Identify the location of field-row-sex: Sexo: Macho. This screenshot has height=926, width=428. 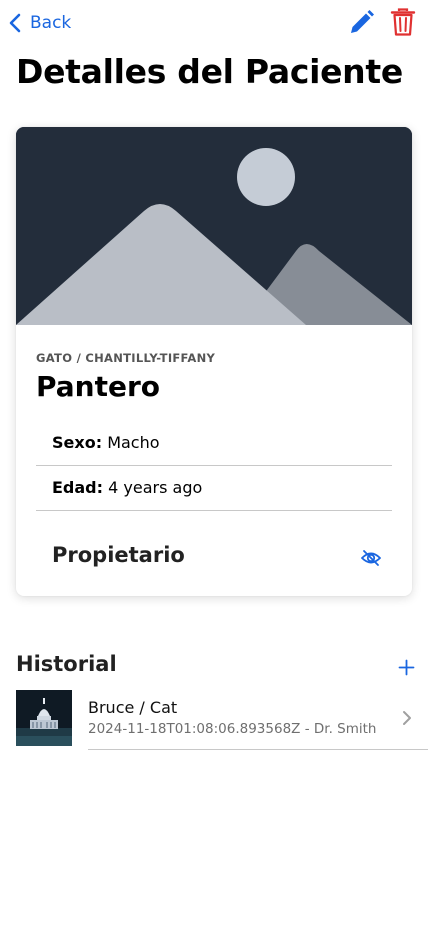
(214, 443).